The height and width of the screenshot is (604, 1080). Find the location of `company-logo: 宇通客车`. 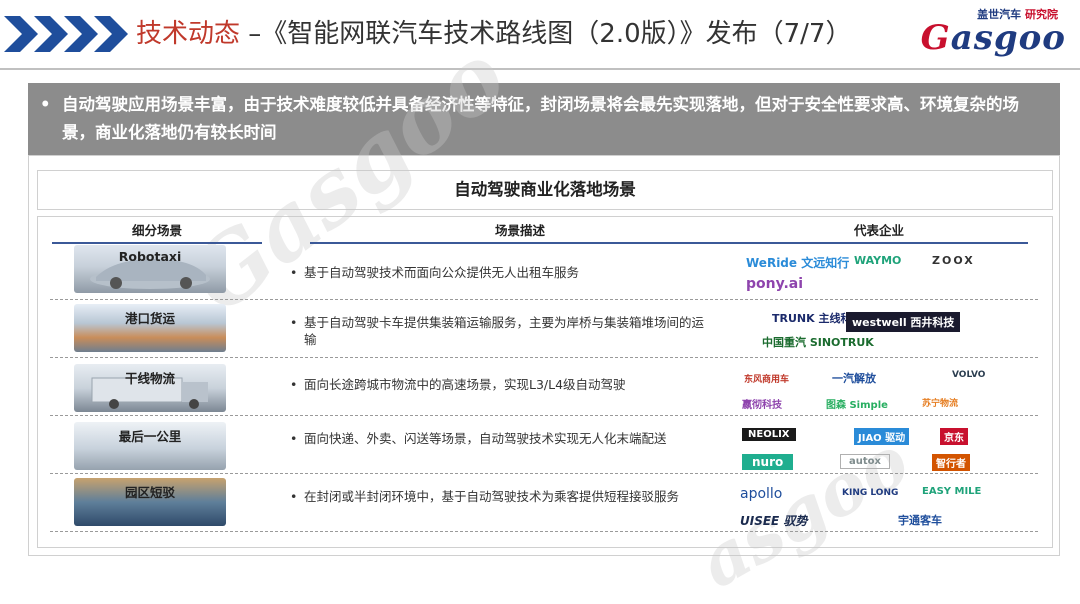

company-logo: 宇通客车 is located at coordinates (920, 520).